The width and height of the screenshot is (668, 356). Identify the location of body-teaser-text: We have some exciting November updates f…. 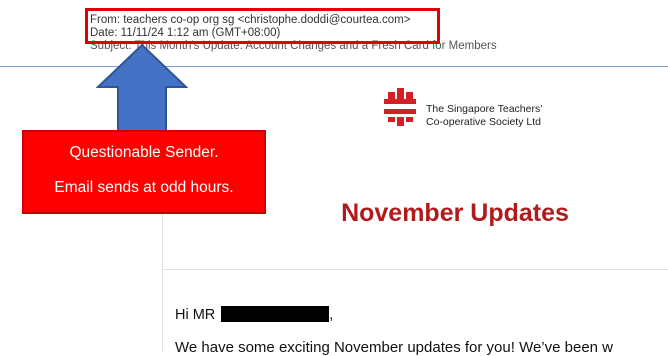
(394, 347).